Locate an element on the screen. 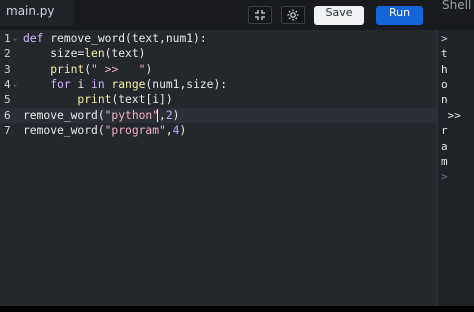  console-line: o is located at coordinates (444, 84).